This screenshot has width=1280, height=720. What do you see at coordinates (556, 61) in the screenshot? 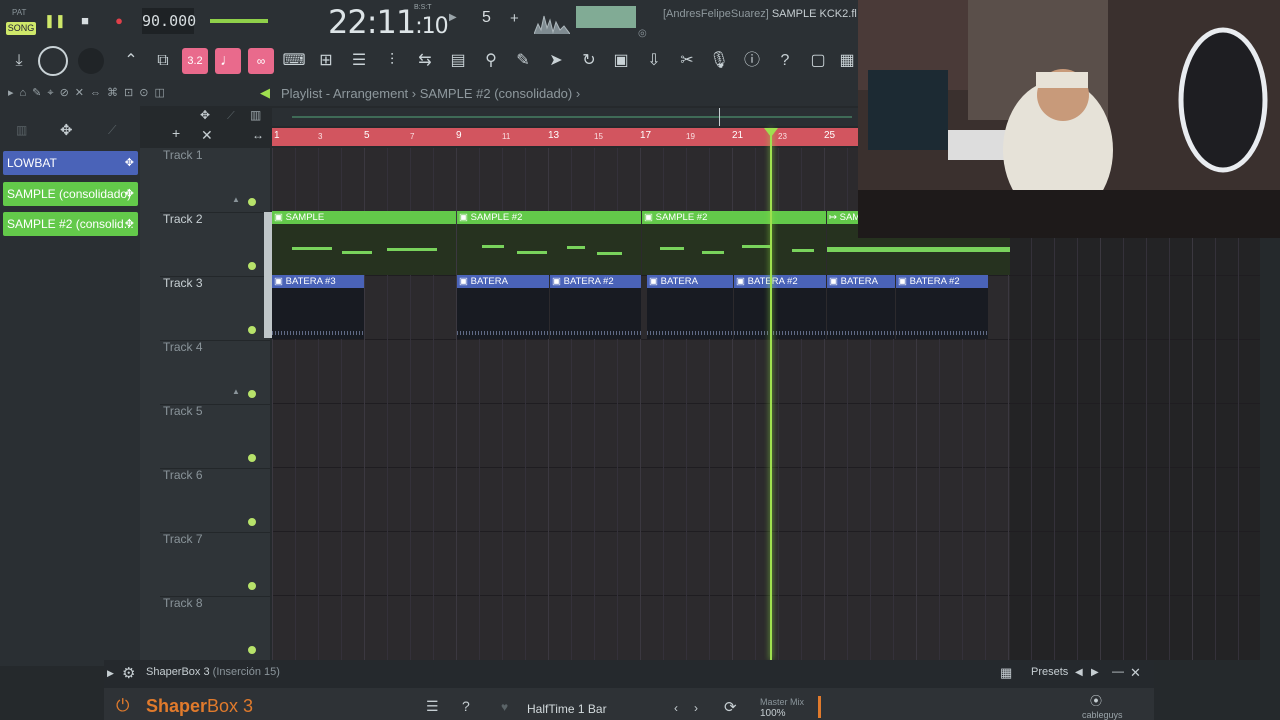
I see `arrow-icon: ➤` at bounding box center [556, 61].